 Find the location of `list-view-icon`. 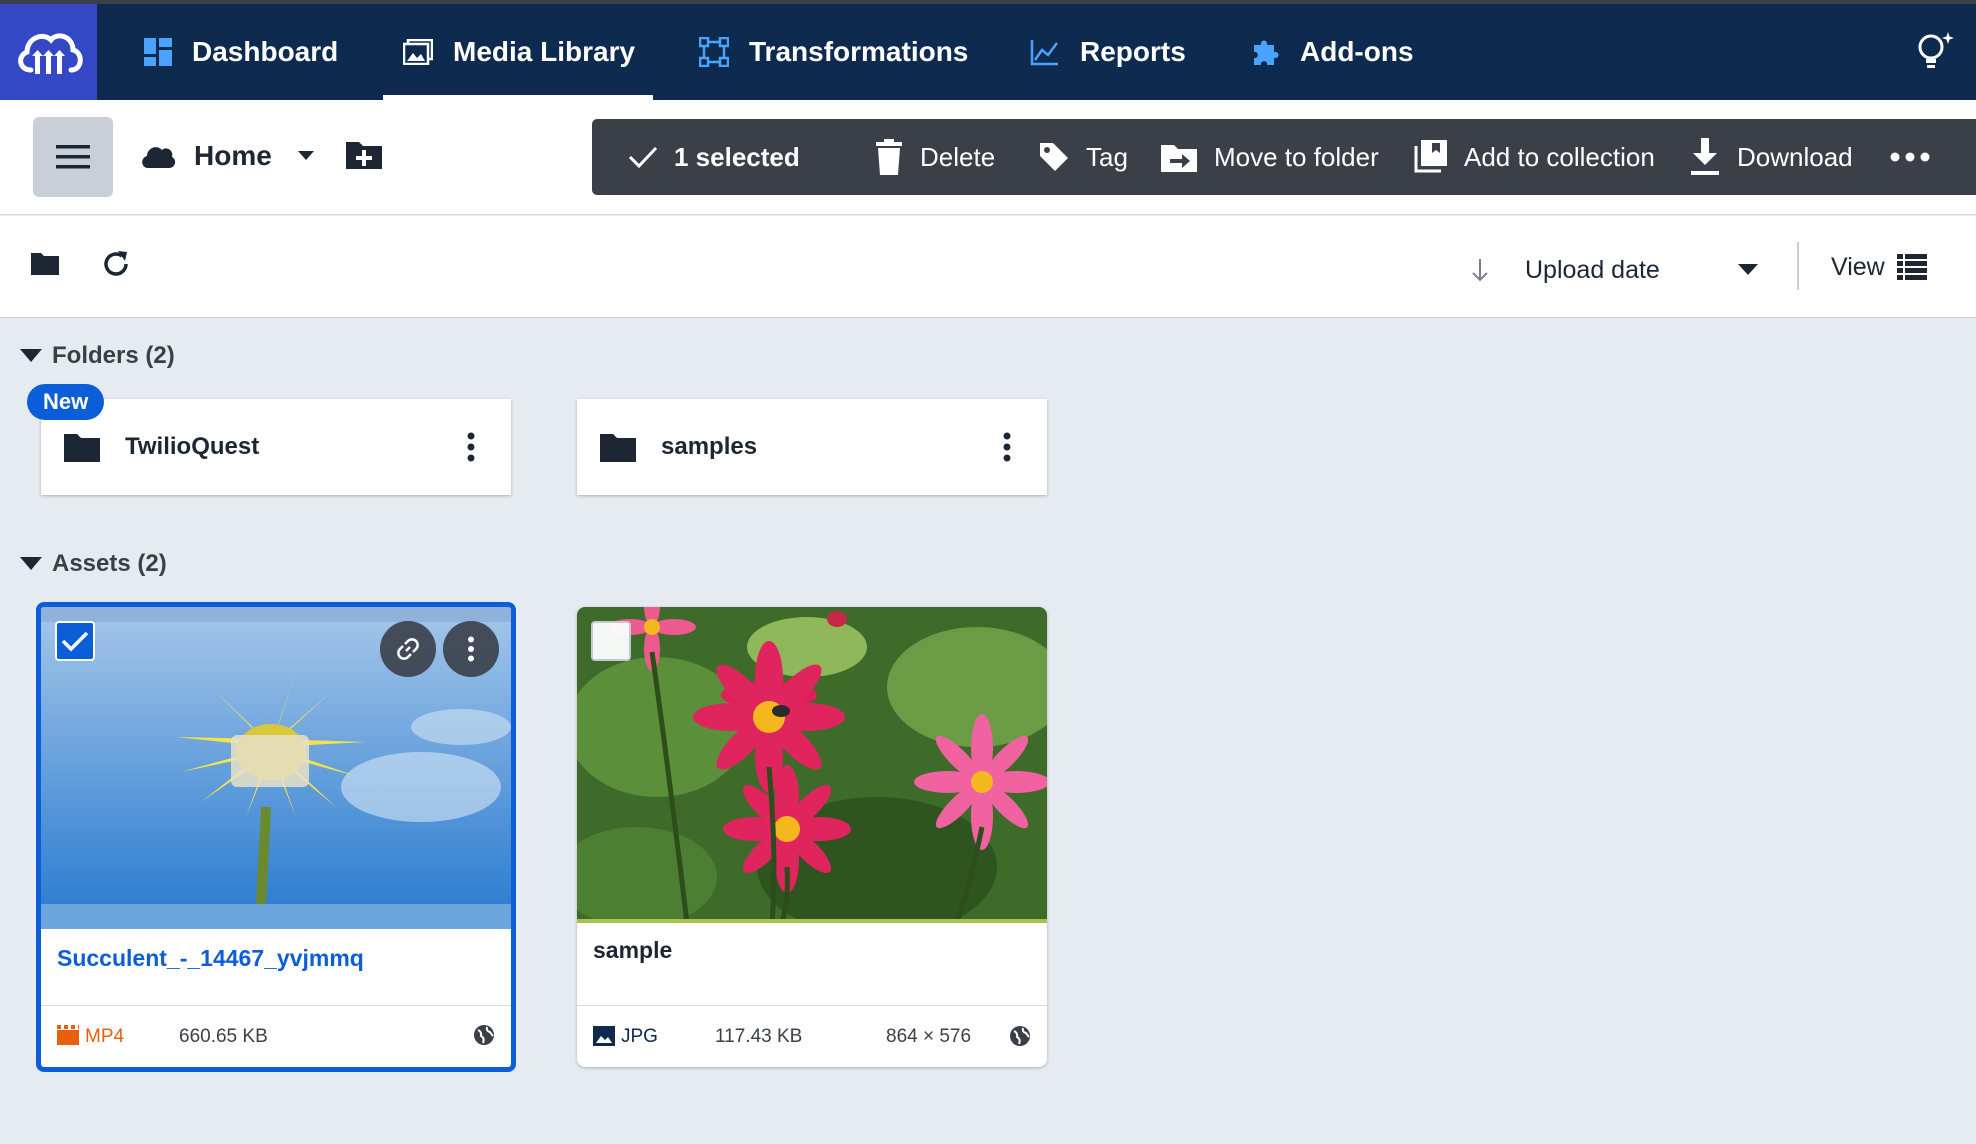

list-view-icon is located at coordinates (1912, 269).